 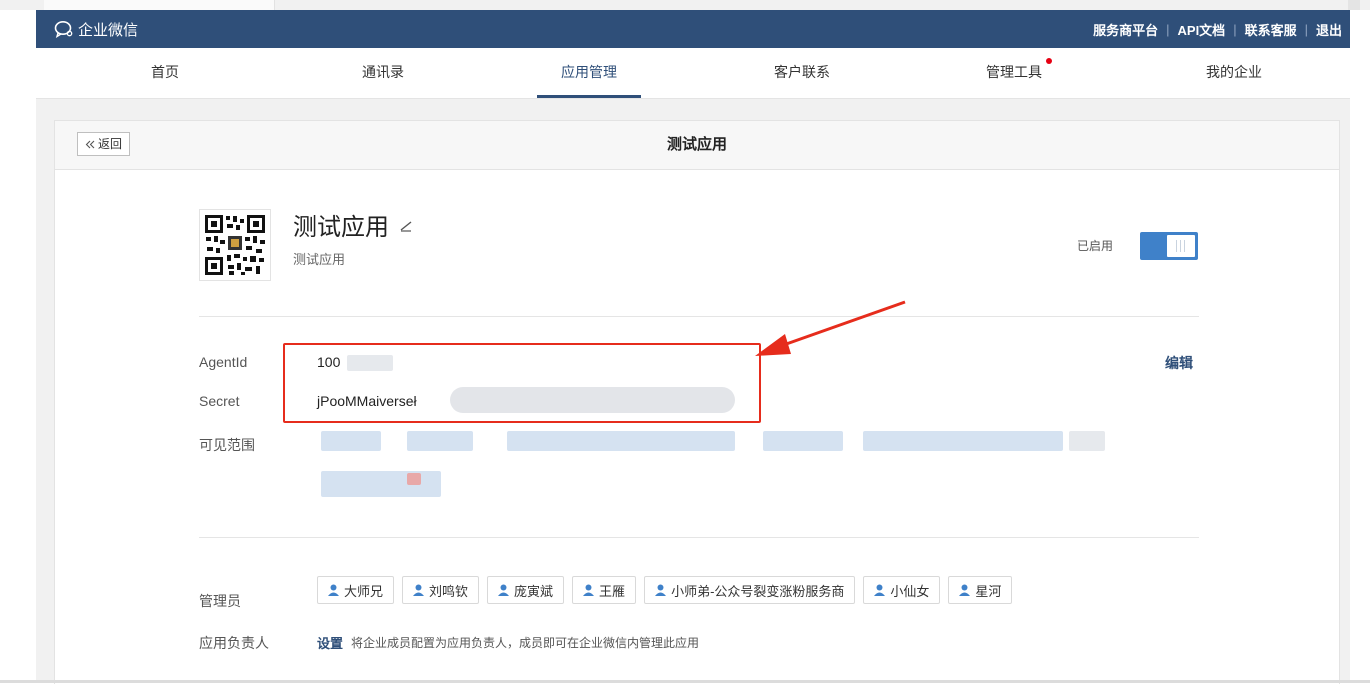 I want to click on top-links: 服务商平台 | API文档 | 联系客服 | 退出, so click(x=1217, y=29).